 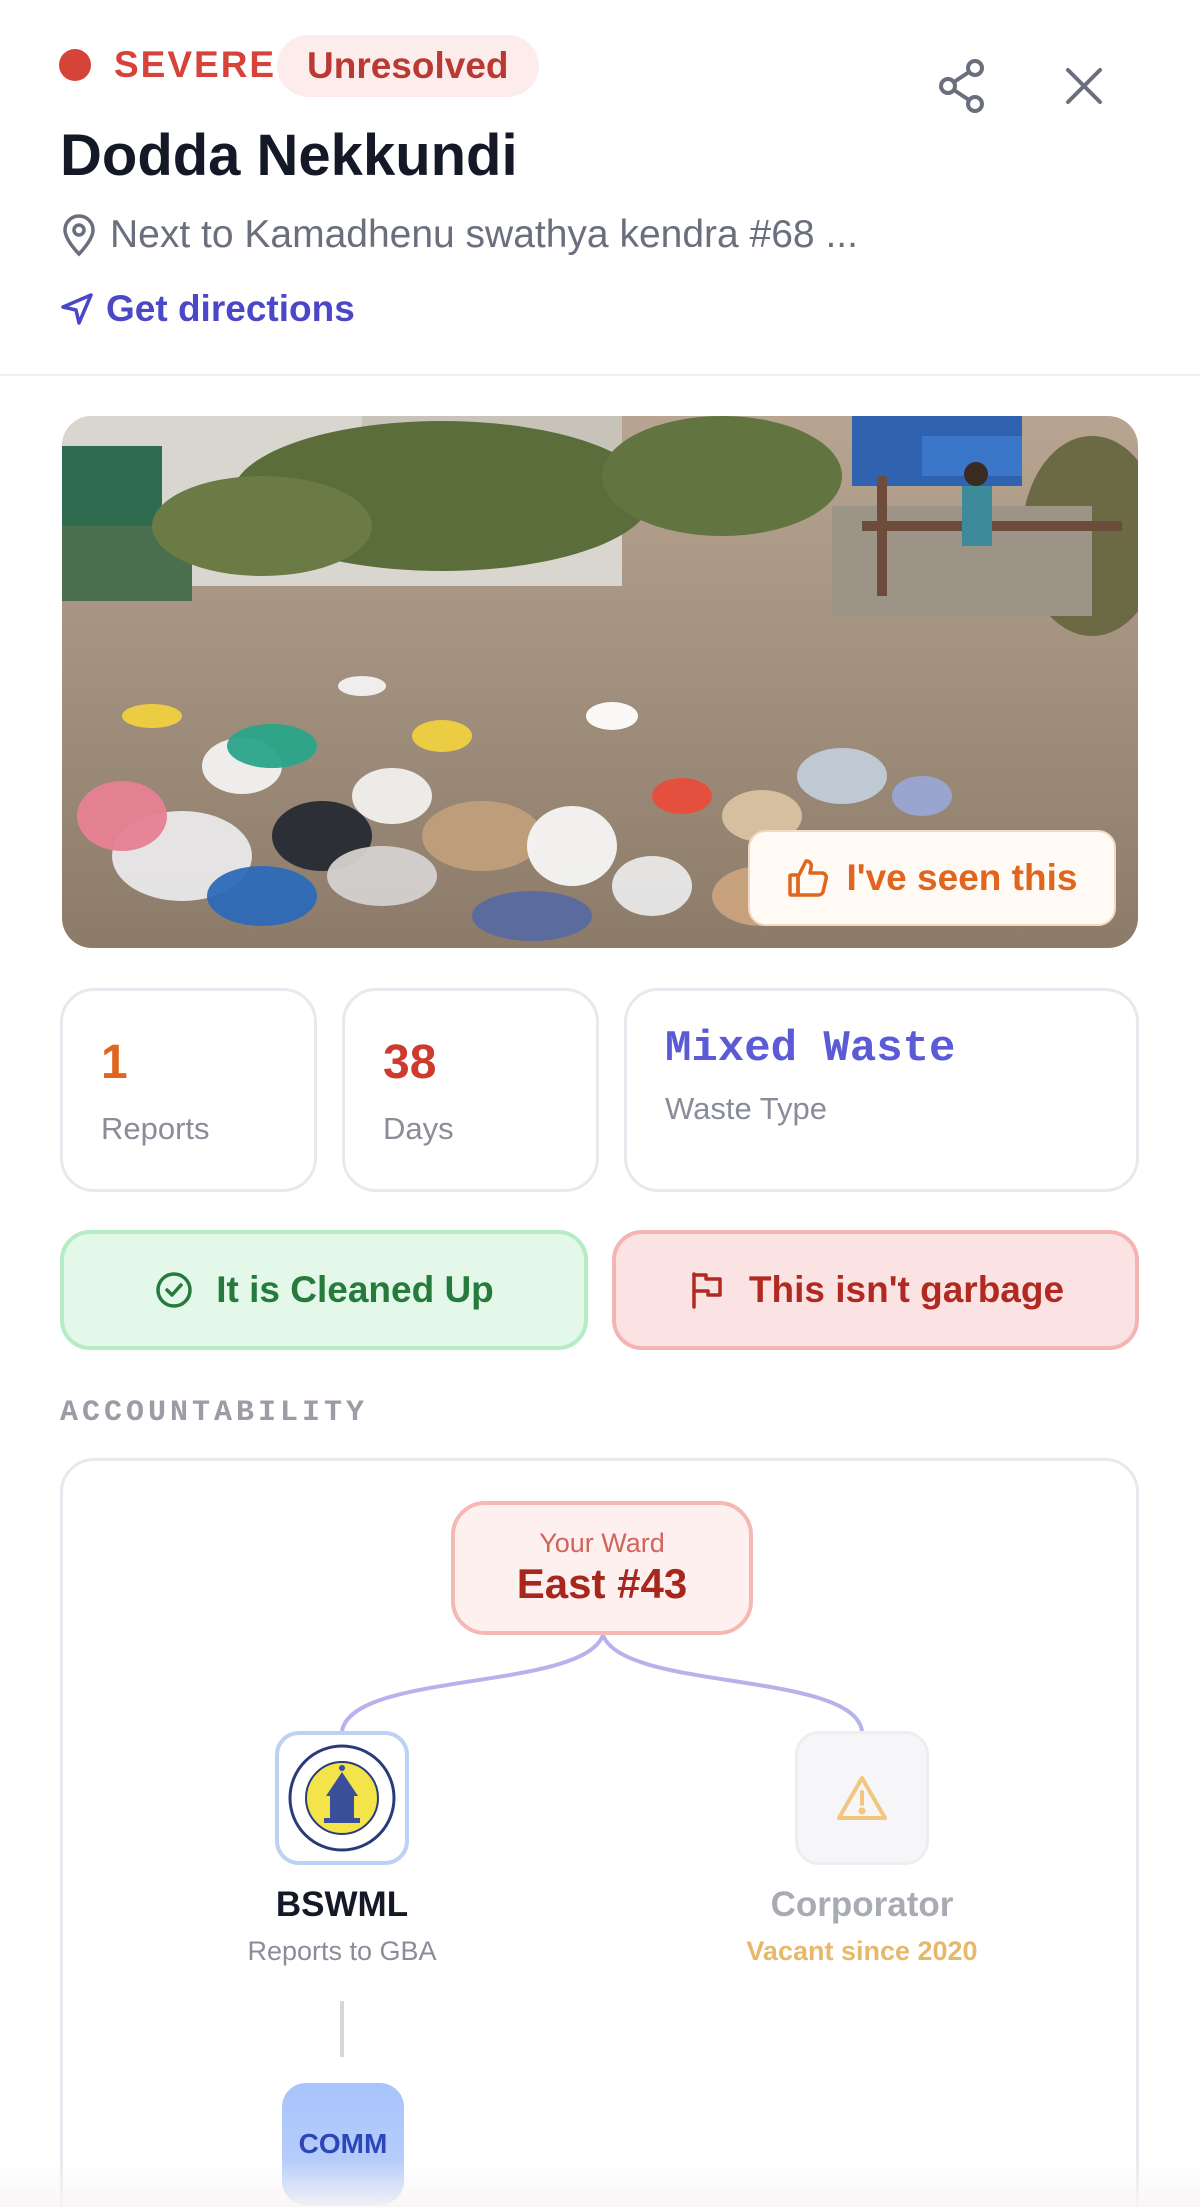 What do you see at coordinates (79, 235) in the screenshot?
I see `map-pin-icon` at bounding box center [79, 235].